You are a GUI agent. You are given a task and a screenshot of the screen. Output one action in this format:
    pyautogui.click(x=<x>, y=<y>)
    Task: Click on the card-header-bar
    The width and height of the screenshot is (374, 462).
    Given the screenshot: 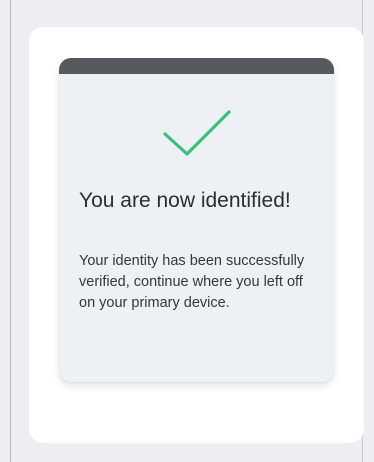 What is the action you would take?
    pyautogui.click(x=196, y=66)
    